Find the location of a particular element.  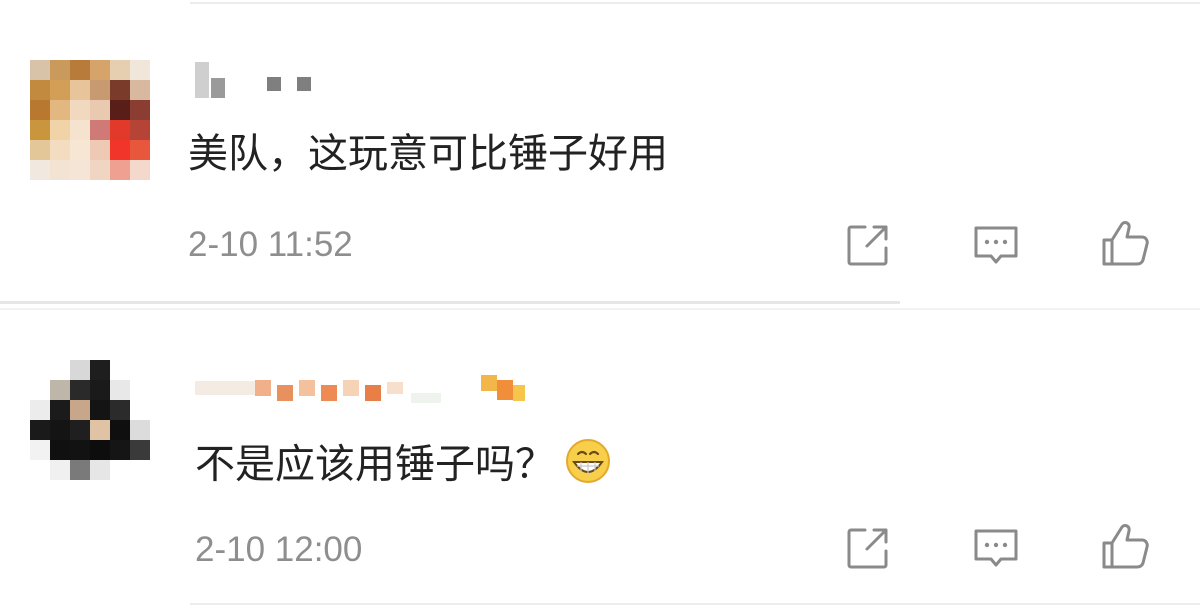

timestamp: 2-10 11:52 is located at coordinates (270, 244).